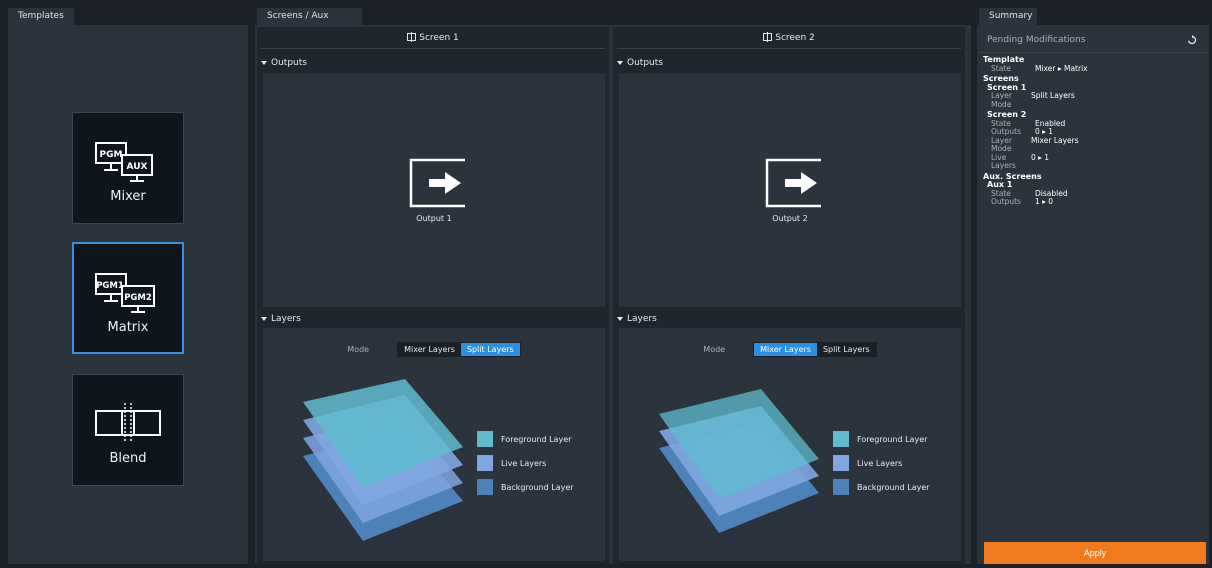 The width and height of the screenshot is (1212, 568). Describe the element at coordinates (1012, 176) in the screenshot. I see `summary-section-aux: Aux. Screens` at that location.